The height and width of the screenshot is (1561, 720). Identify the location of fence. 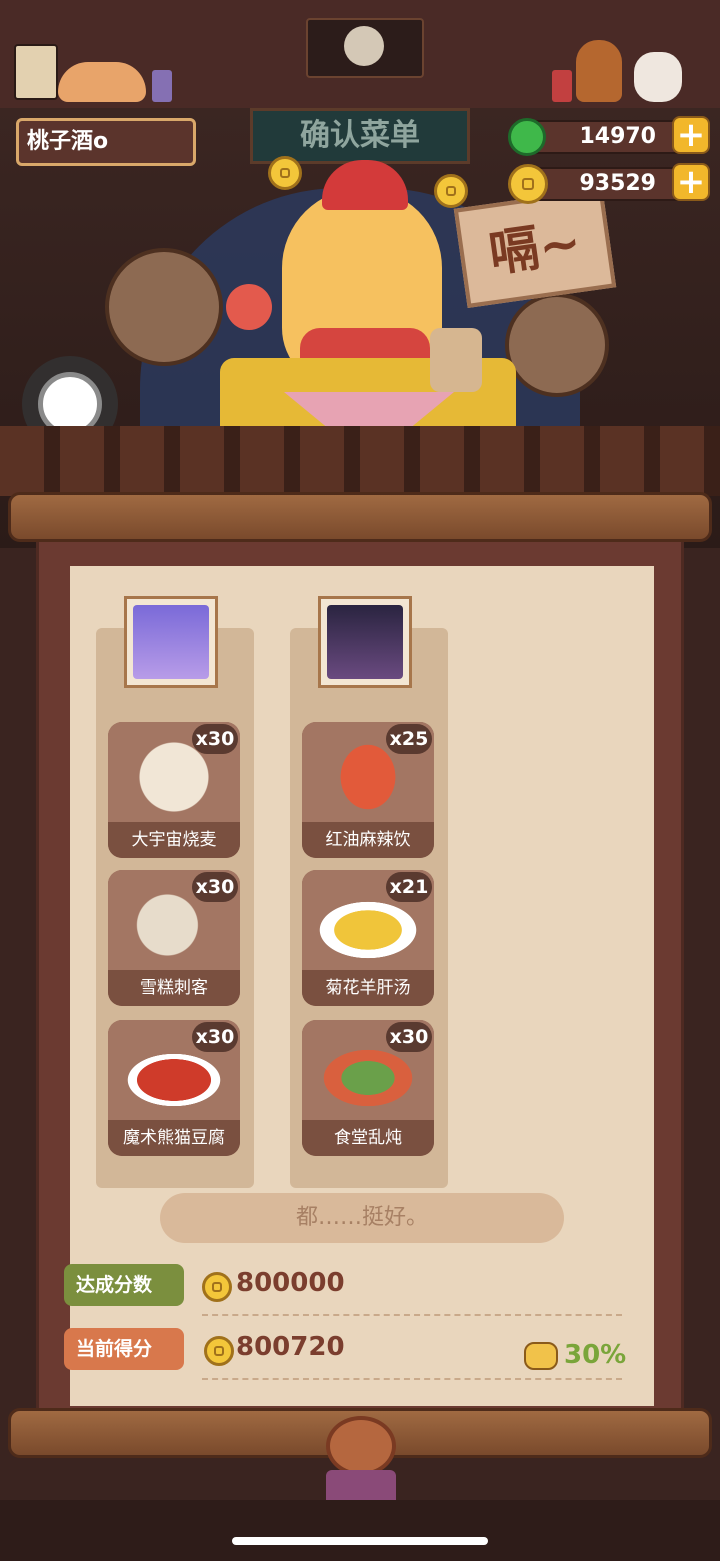
(360, 461).